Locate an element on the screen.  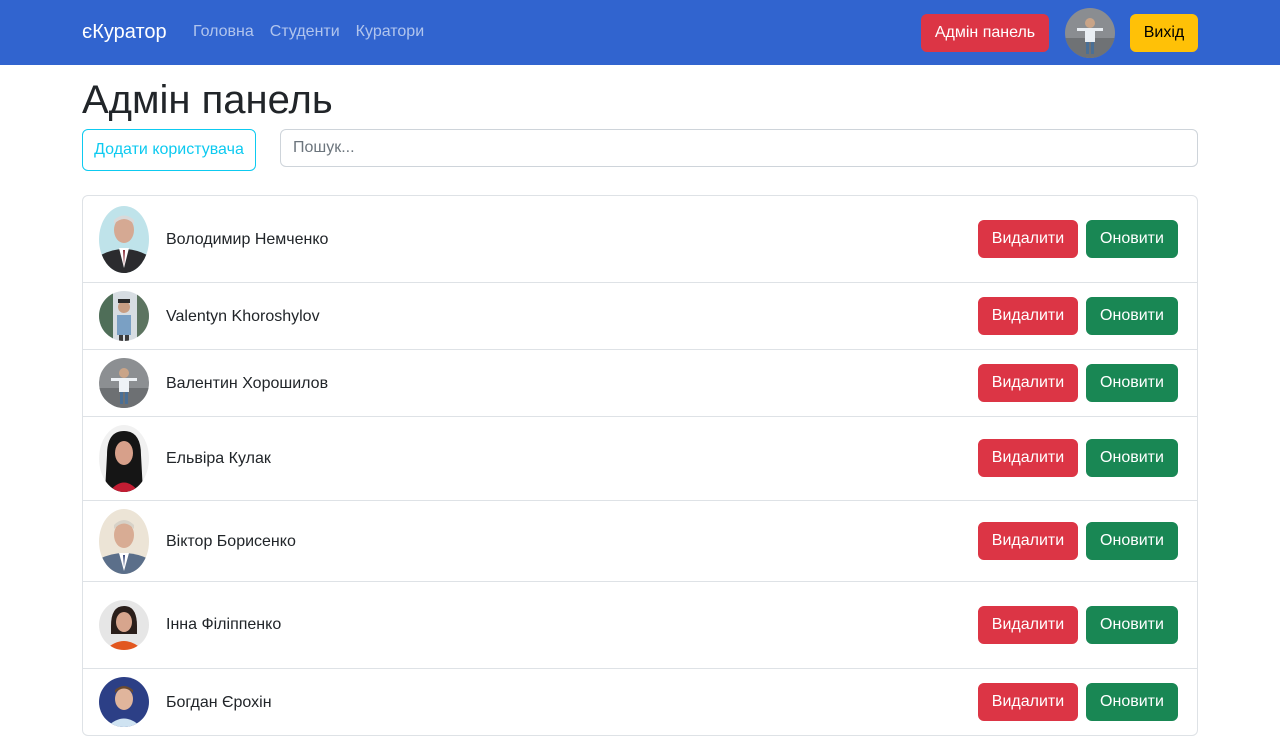
admin-panel-button: Адмін панель is located at coordinates (985, 33).